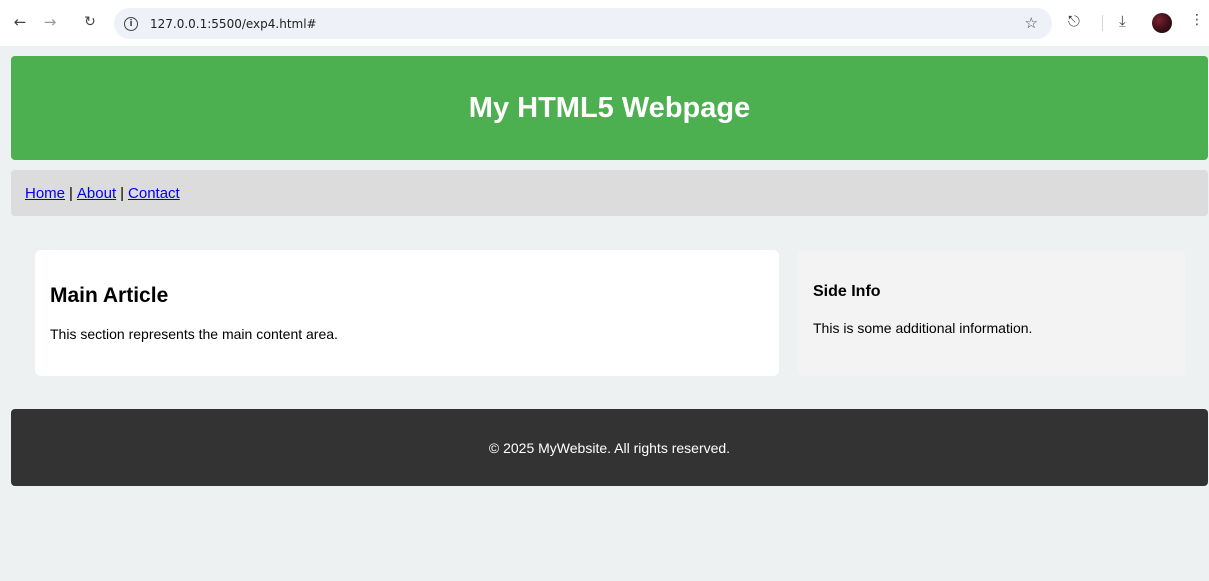  I want to click on download-icon: ⤓, so click(1122, 21).